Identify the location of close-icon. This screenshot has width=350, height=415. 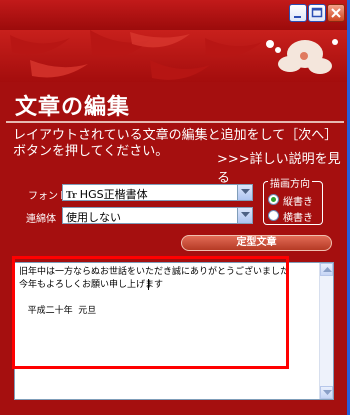
(336, 13).